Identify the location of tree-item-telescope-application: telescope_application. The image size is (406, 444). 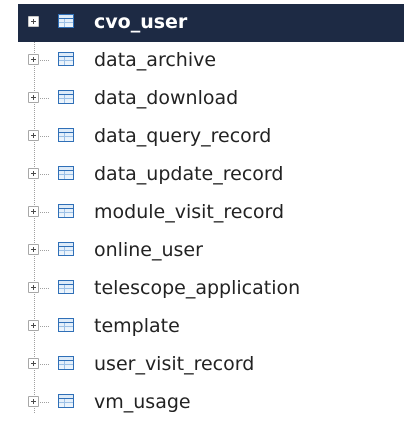
(203, 289).